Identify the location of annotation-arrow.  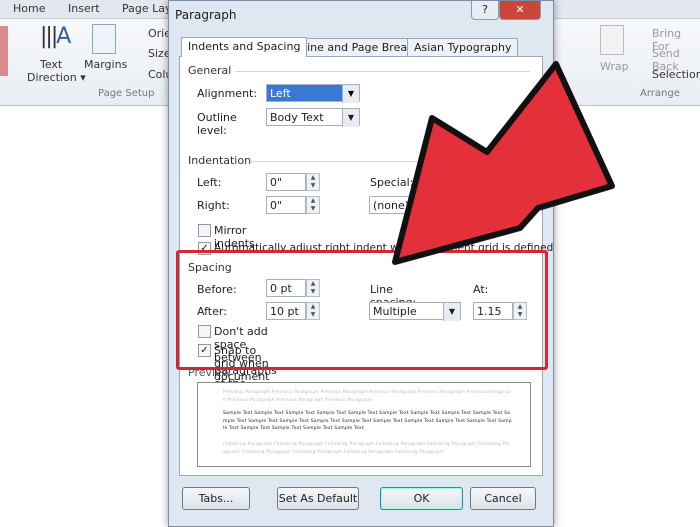
(503, 163).